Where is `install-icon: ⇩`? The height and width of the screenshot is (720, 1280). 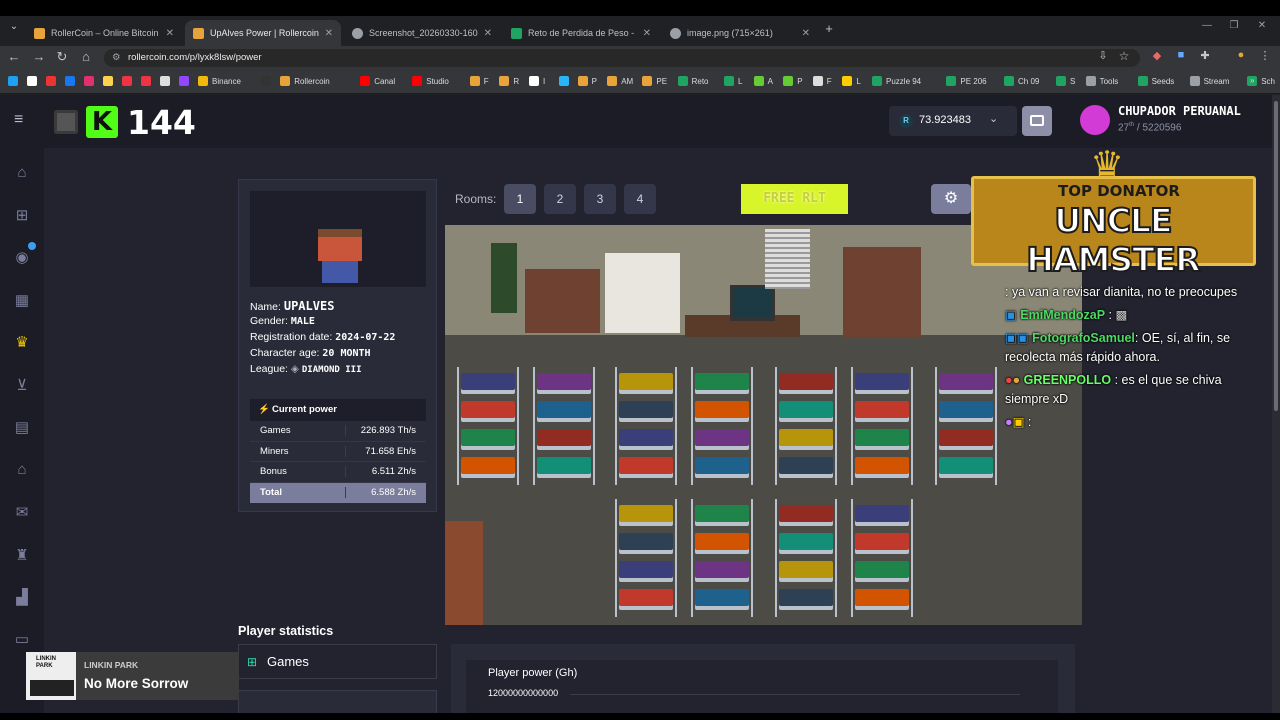
install-icon: ⇩ is located at coordinates (1103, 55).